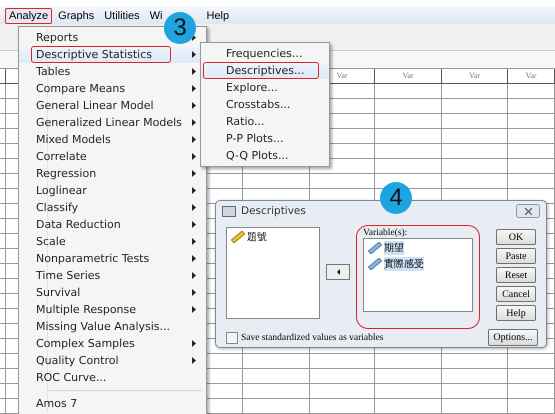  What do you see at coordinates (396, 198) in the screenshot?
I see `step-marker: 4` at bounding box center [396, 198].